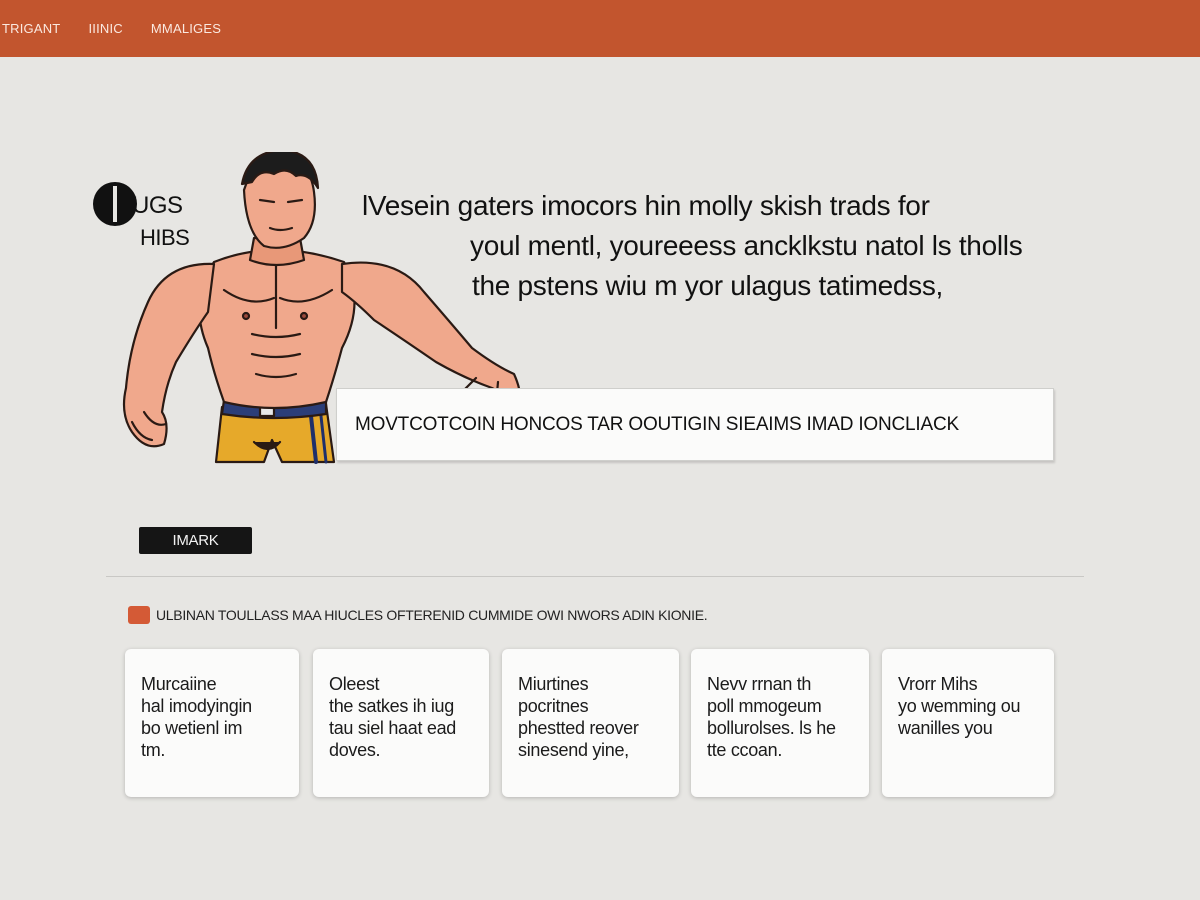 The image size is (1200, 900). I want to click on nav-link-3: MMALIGES, so click(186, 28).